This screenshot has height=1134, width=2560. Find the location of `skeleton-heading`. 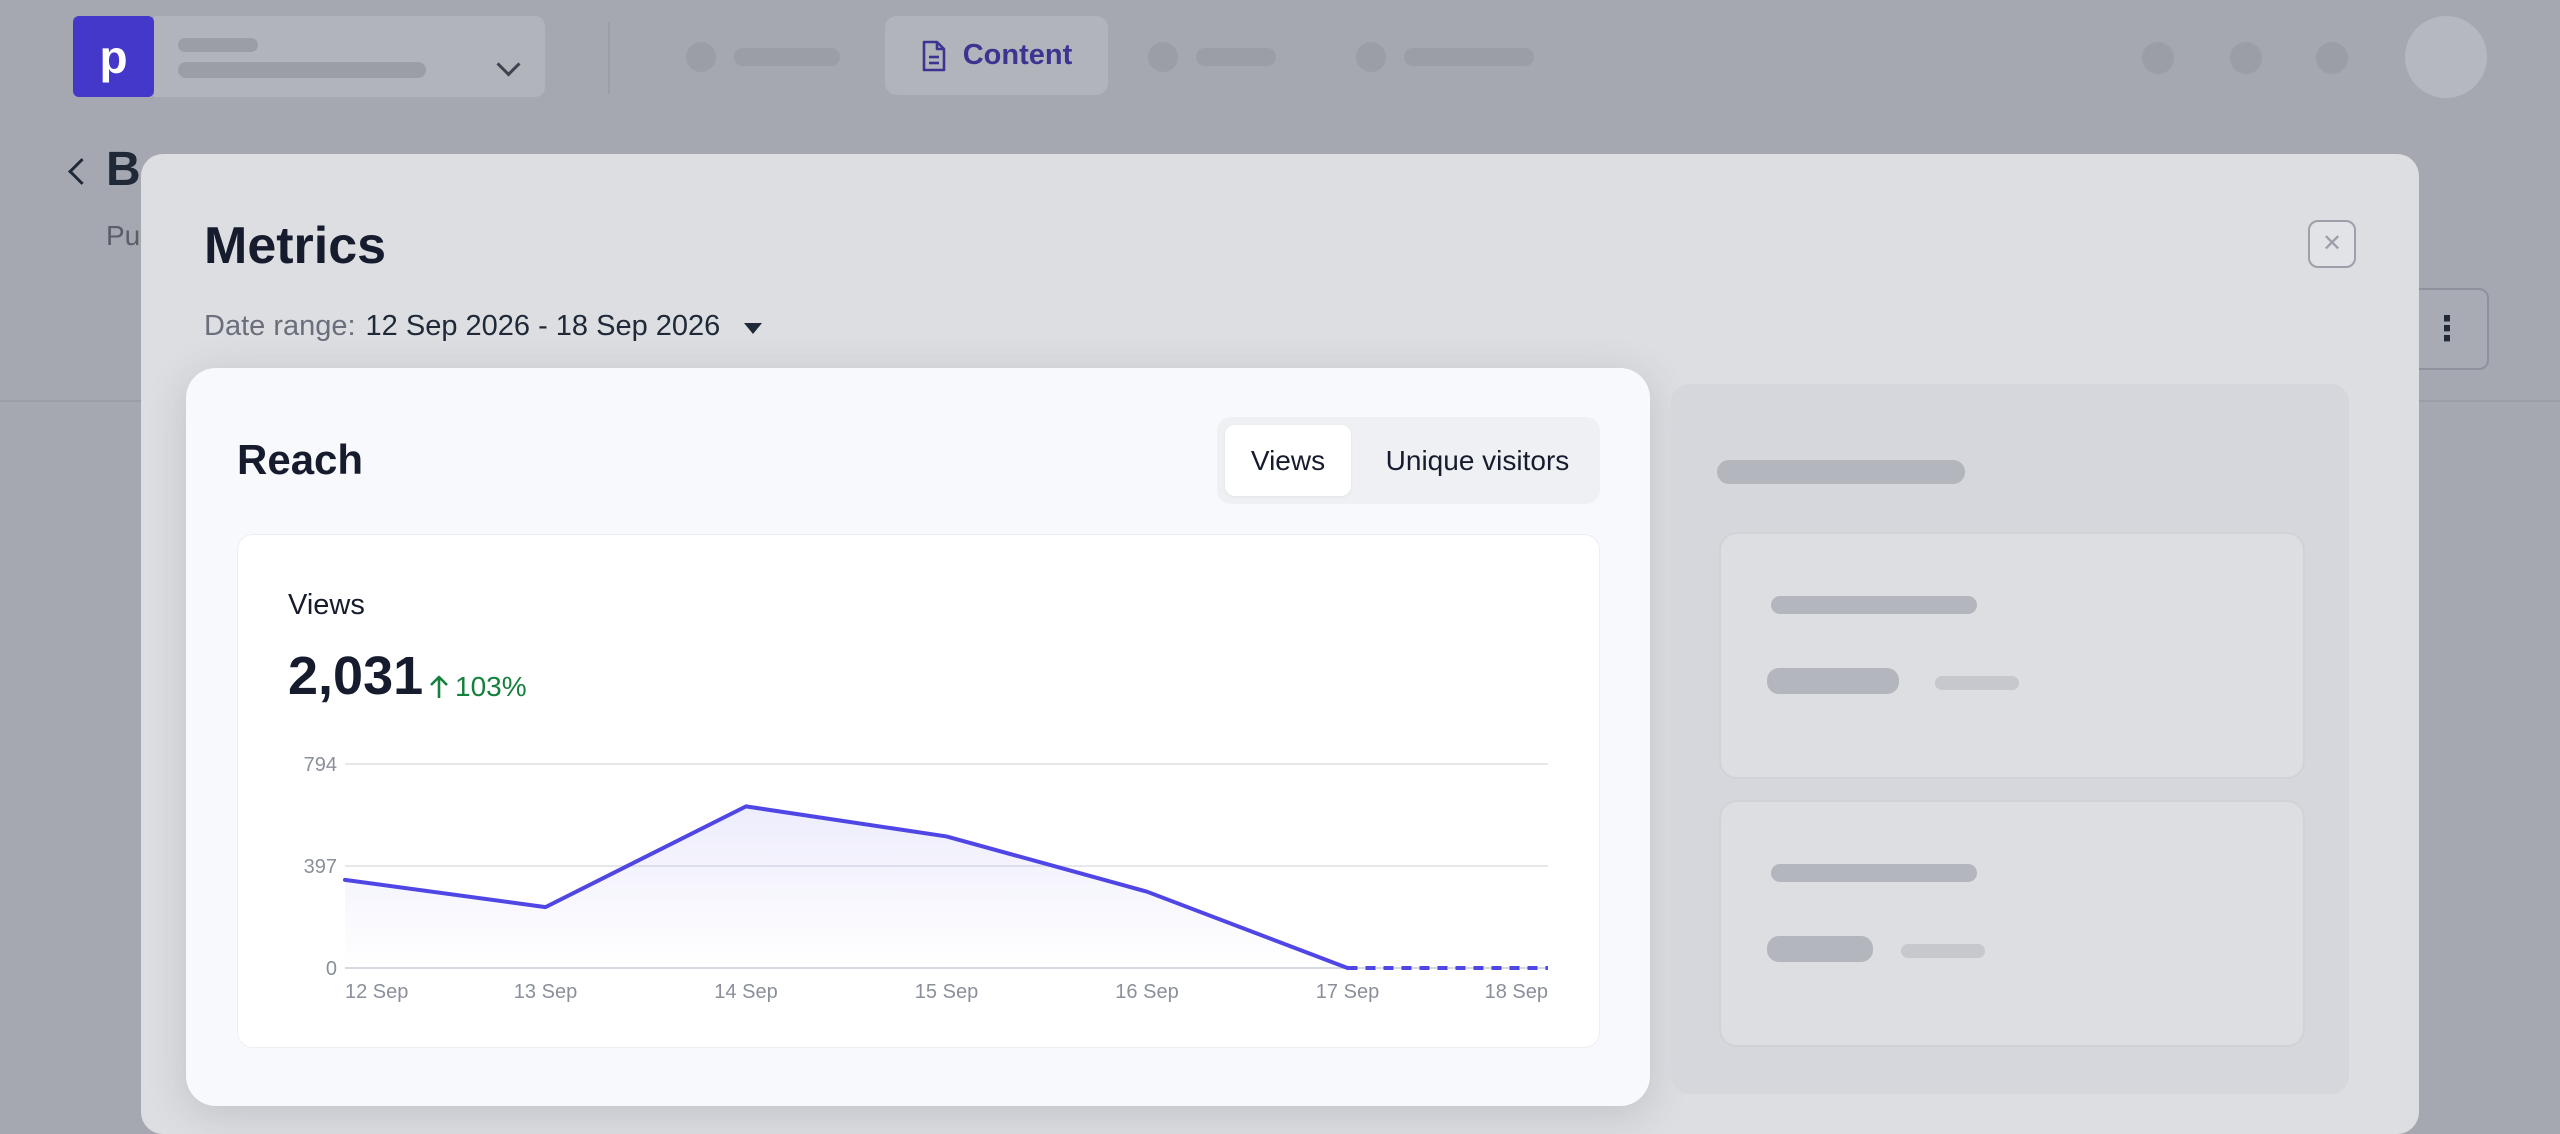

skeleton-heading is located at coordinates (1841, 472).